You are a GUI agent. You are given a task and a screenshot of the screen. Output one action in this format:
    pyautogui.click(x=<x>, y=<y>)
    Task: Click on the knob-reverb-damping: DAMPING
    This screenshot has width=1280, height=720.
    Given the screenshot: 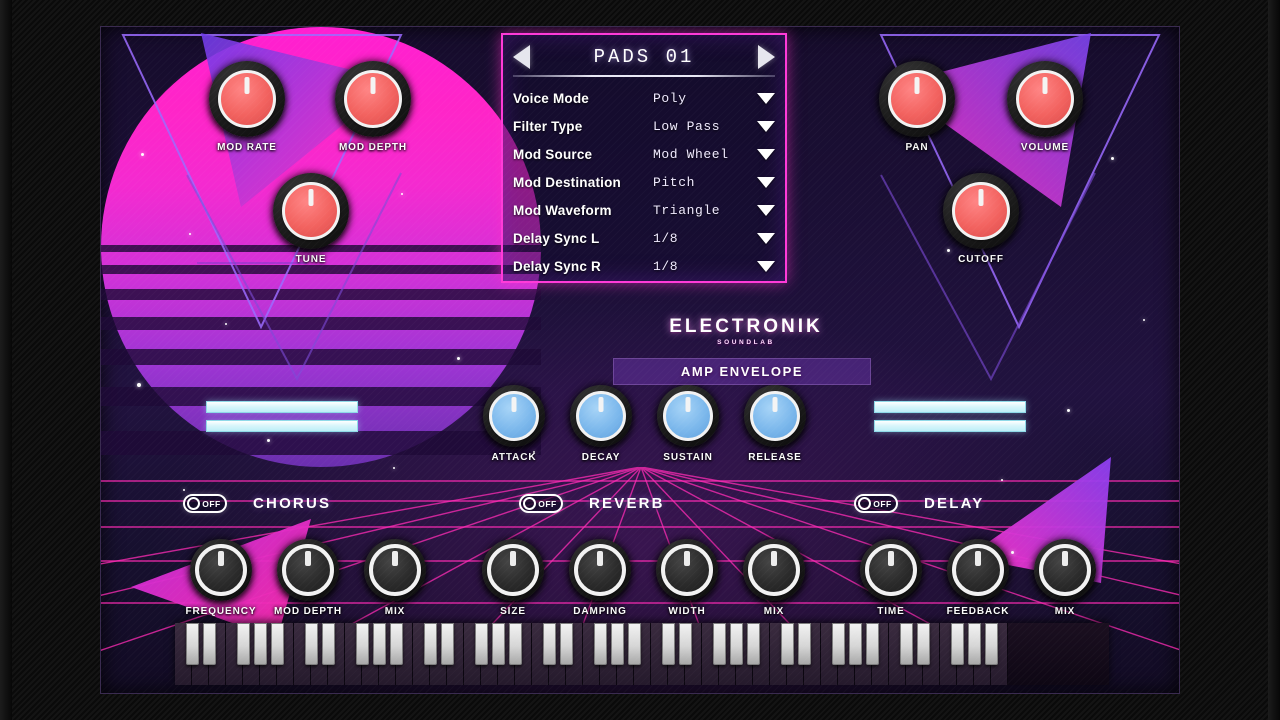 What is the action you would take?
    pyautogui.click(x=600, y=578)
    